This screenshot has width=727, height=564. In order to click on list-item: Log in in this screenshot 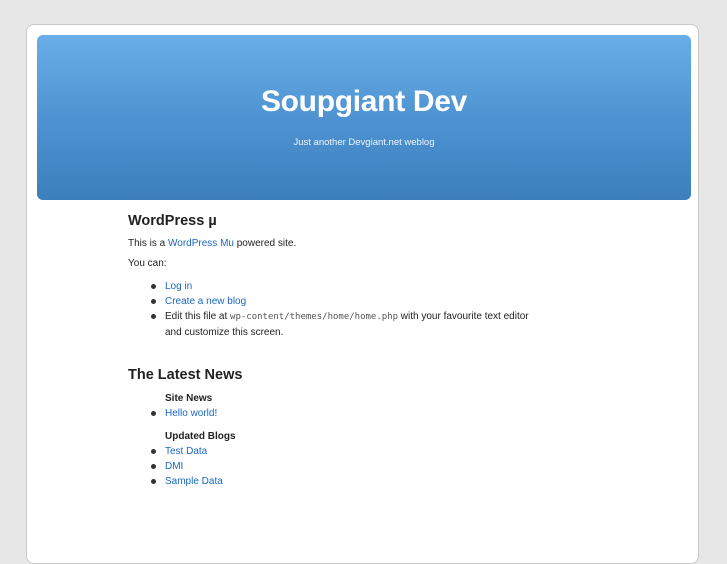, I will do `click(338, 286)`.